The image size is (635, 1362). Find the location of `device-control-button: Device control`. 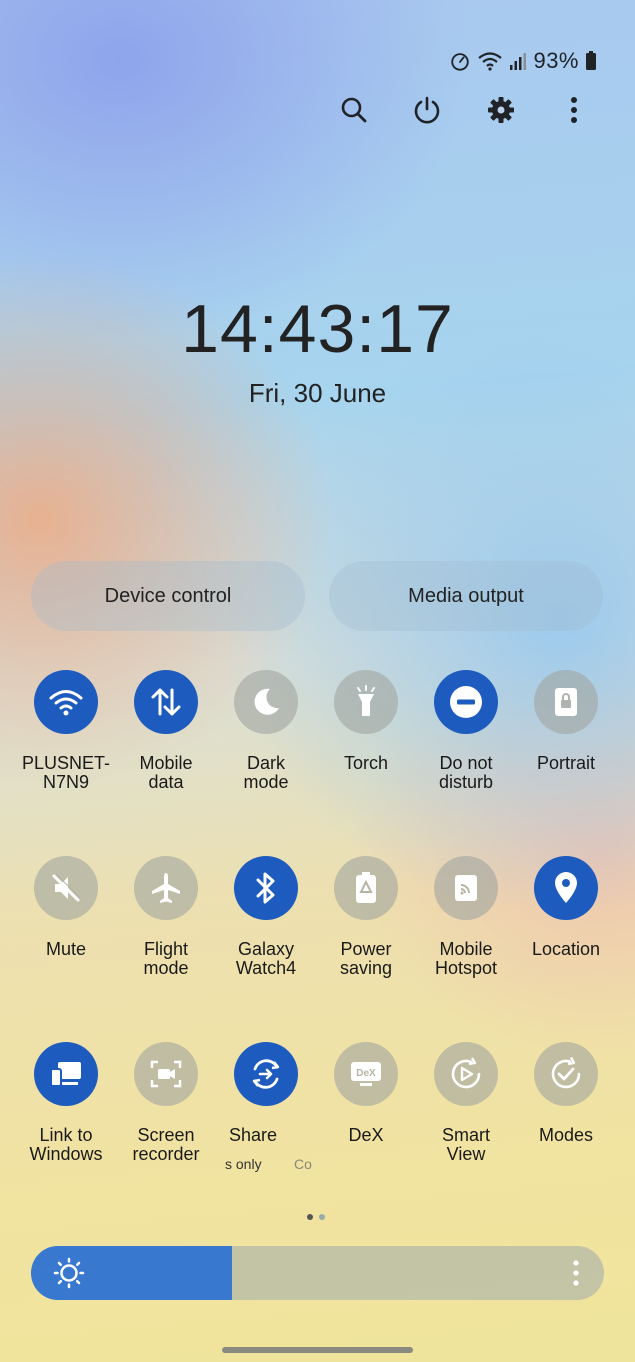

device-control-button: Device control is located at coordinates (168, 596).